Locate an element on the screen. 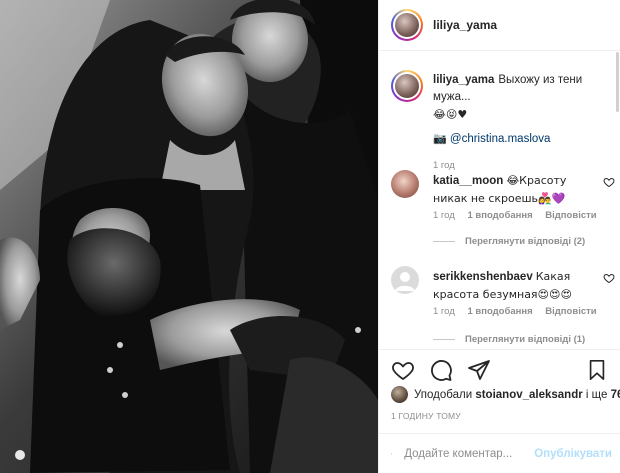 This screenshot has height=473, width=620. likes-summary: Уподобали stoianov_aleksandr і ще 766 is located at coordinates (505, 394).